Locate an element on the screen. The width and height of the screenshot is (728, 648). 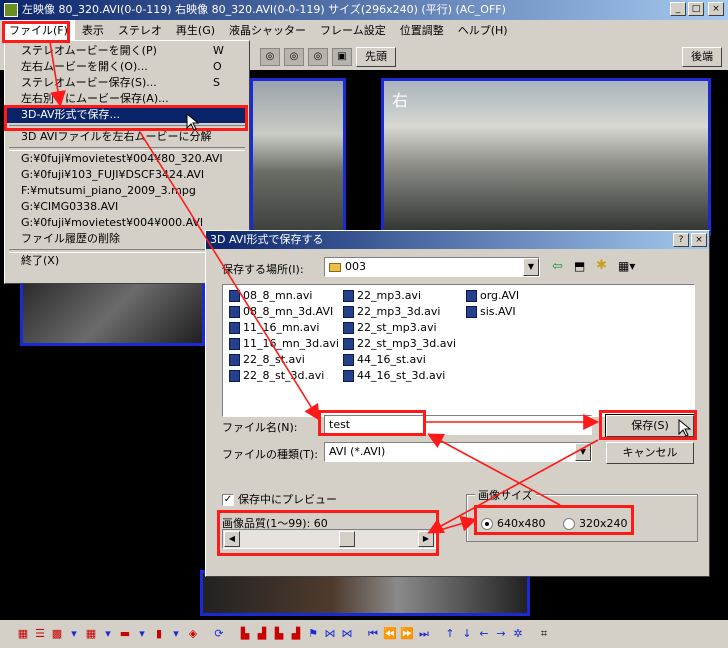
step-back-icon: ⏪ is located at coordinates (390, 634).